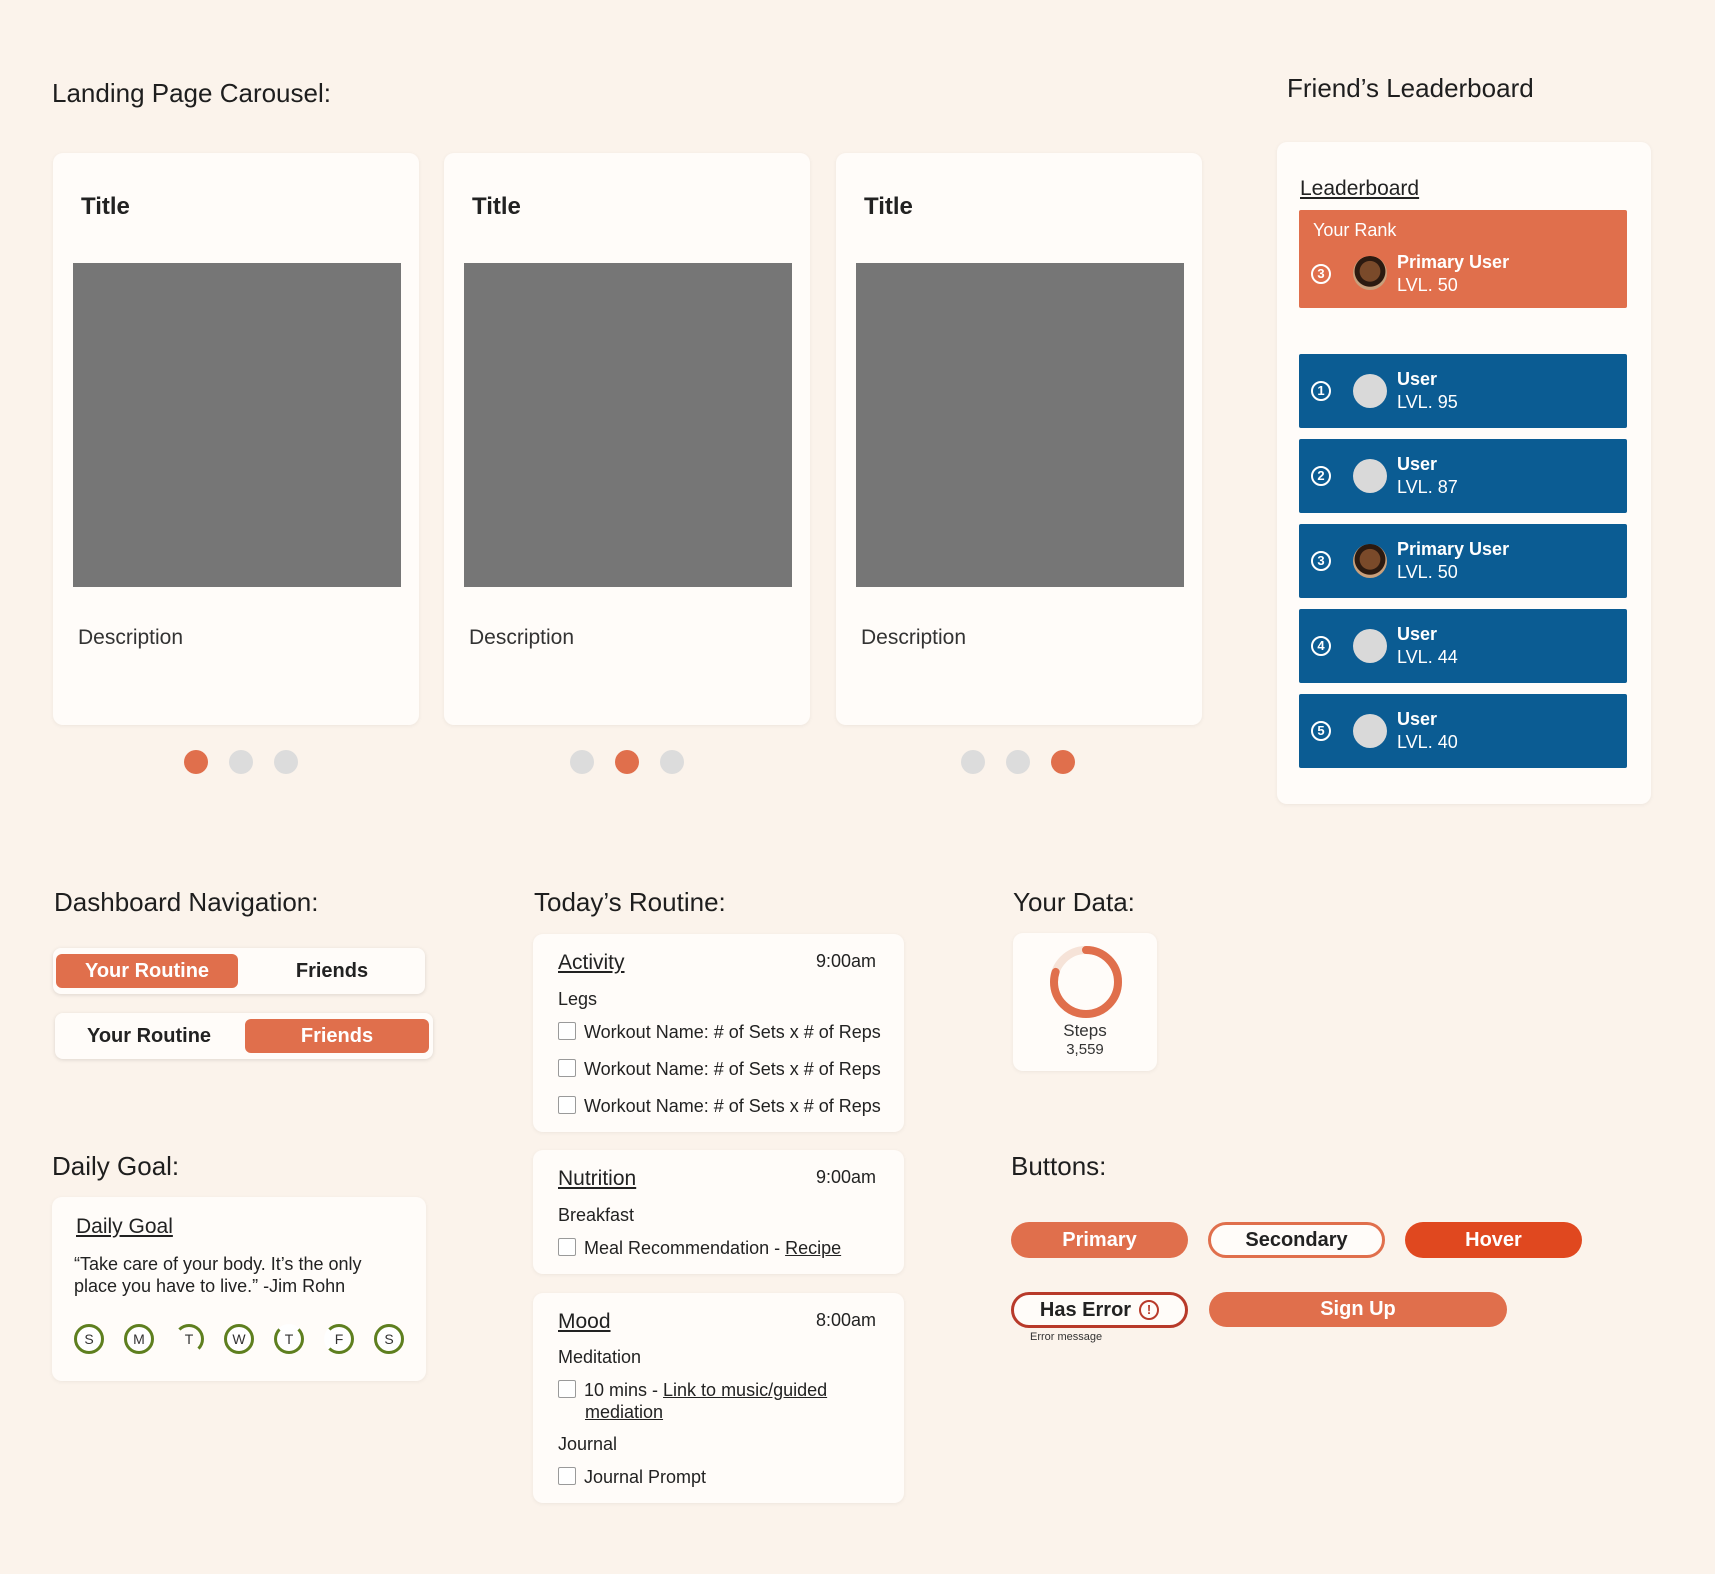 The width and height of the screenshot is (1715, 1574). Describe the element at coordinates (1360, 188) in the screenshot. I see `leaderboard-heading: Leaderboard` at that location.